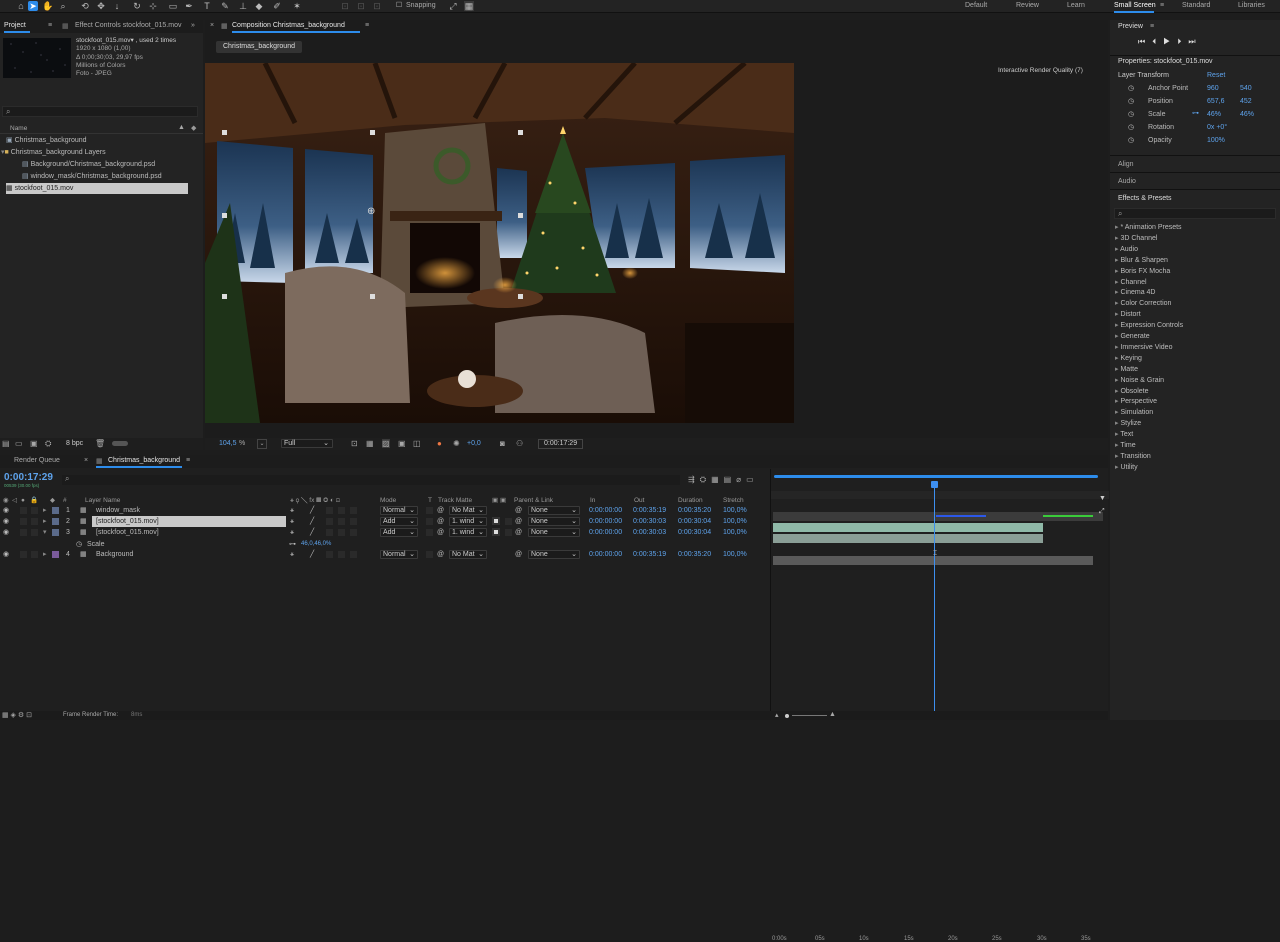 This screenshot has height=942, width=1280. Describe the element at coordinates (92, 176) in the screenshot. I see `project-item: ▤ window_mask/Christmas_background.psd` at that location.